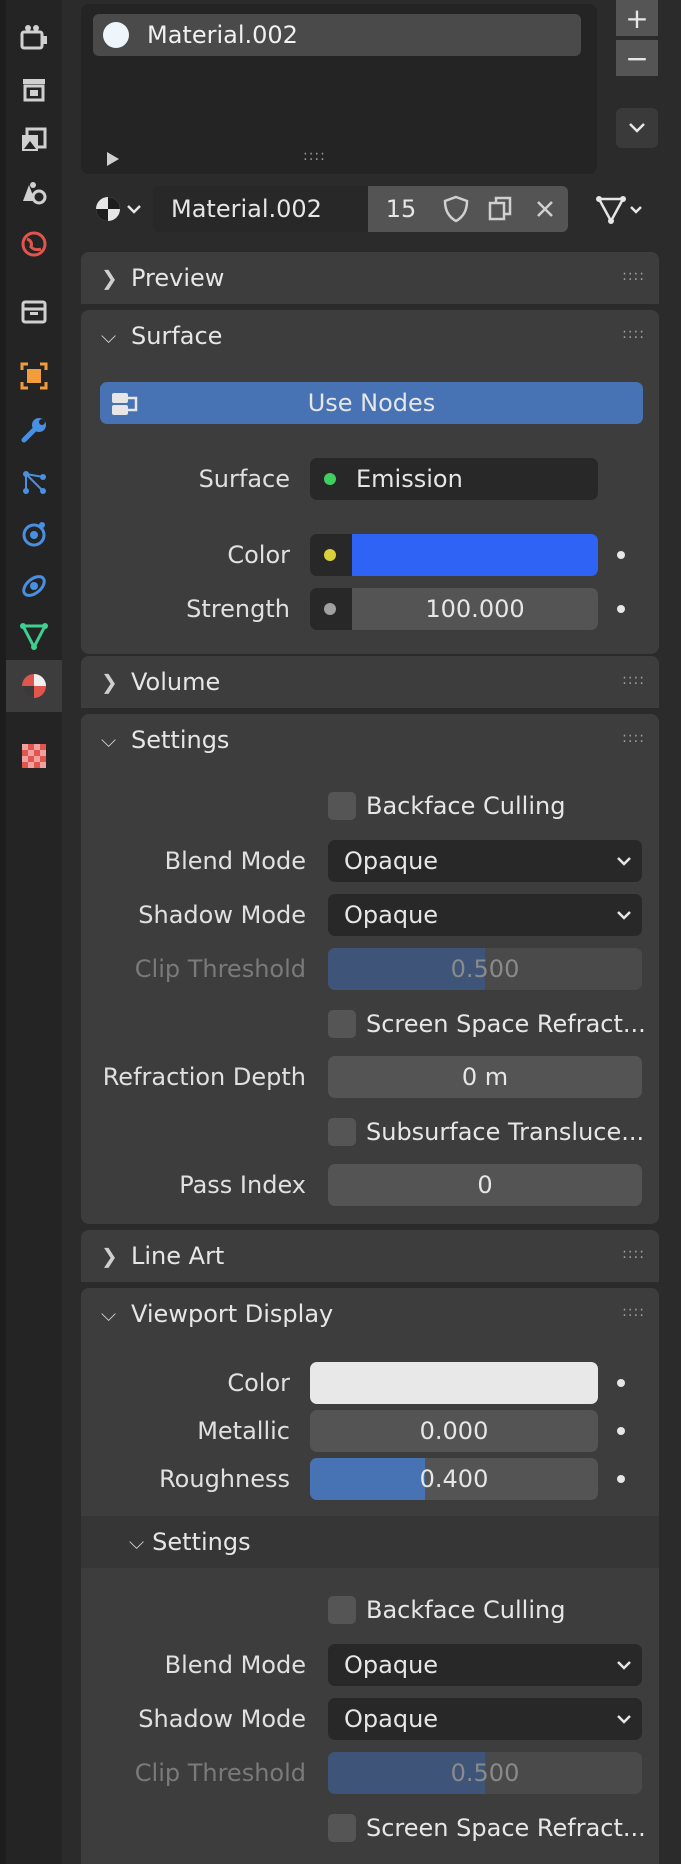  Describe the element at coordinates (475, 555) in the screenshot. I see `emission-color-swatch` at that location.